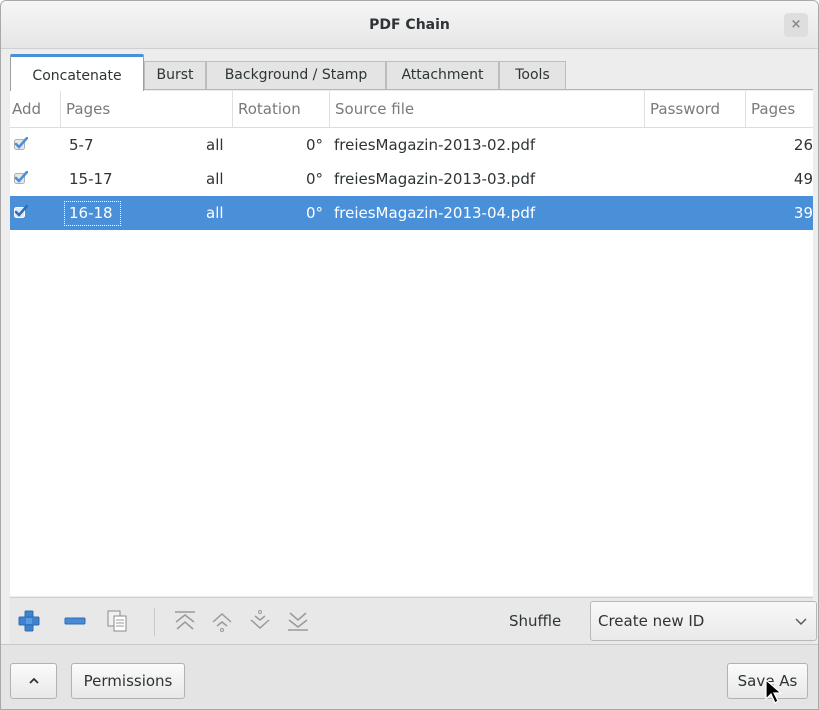 Image resolution: width=819 pixels, height=710 pixels. Describe the element at coordinates (435, 145) in the screenshot. I see `cell-source-file: freiesMagazin-2013-02.pdf` at that location.